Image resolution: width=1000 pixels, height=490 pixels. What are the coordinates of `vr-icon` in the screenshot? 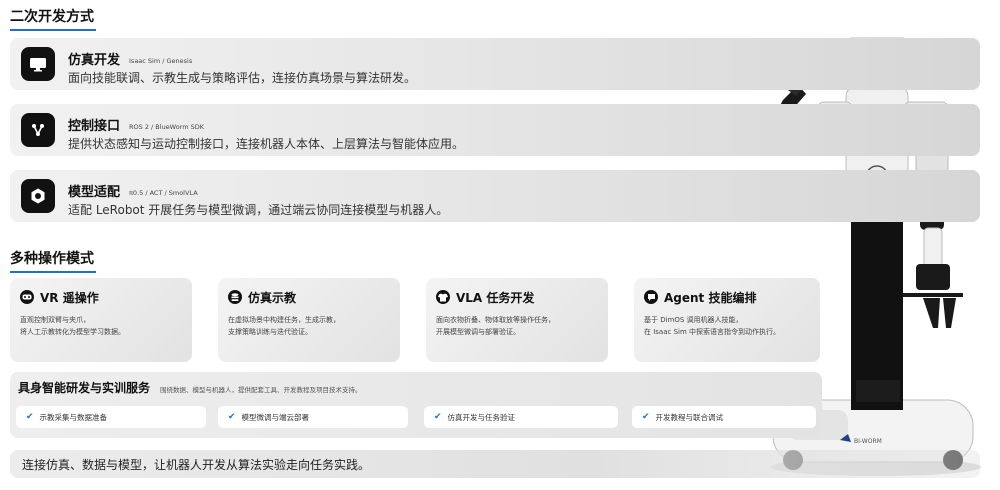 It's located at (27, 297).